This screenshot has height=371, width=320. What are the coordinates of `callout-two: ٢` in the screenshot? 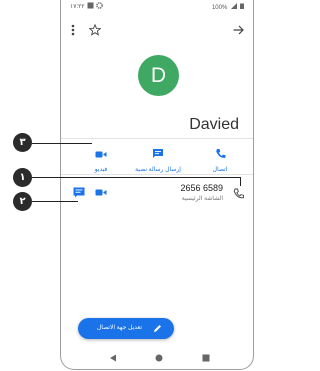 It's located at (22, 201).